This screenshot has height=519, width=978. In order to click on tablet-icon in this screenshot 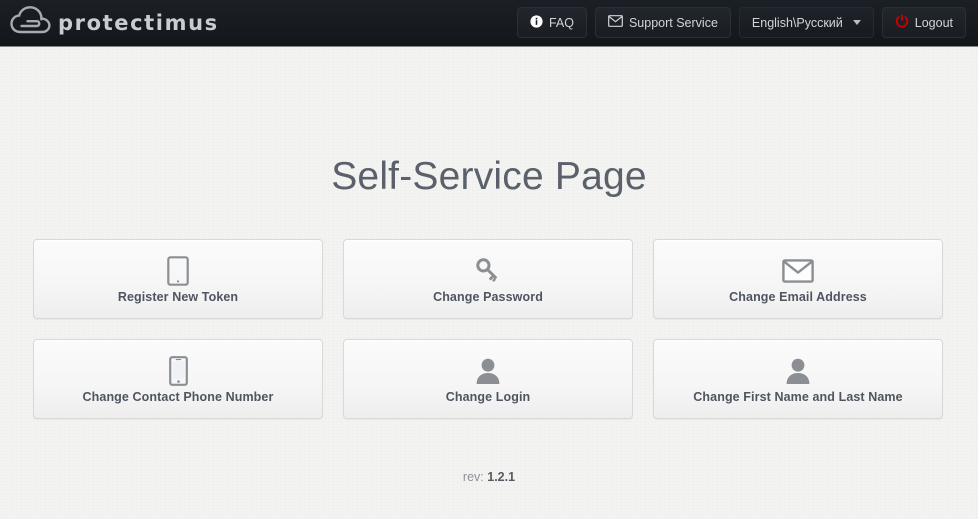, I will do `click(178, 271)`.